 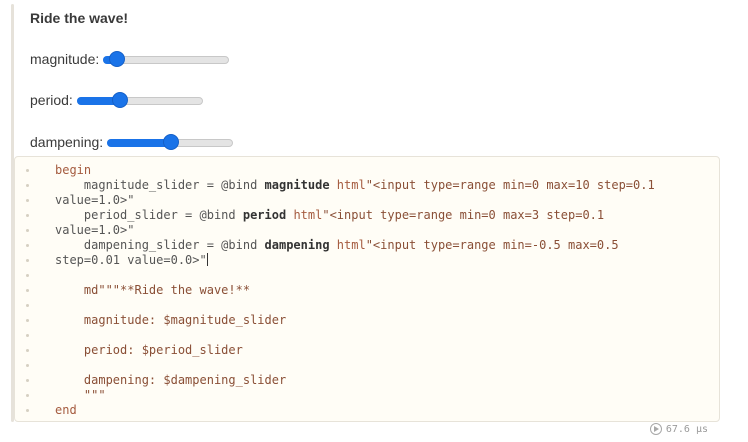 What do you see at coordinates (139, 100) in the screenshot?
I see `period-slider` at bounding box center [139, 100].